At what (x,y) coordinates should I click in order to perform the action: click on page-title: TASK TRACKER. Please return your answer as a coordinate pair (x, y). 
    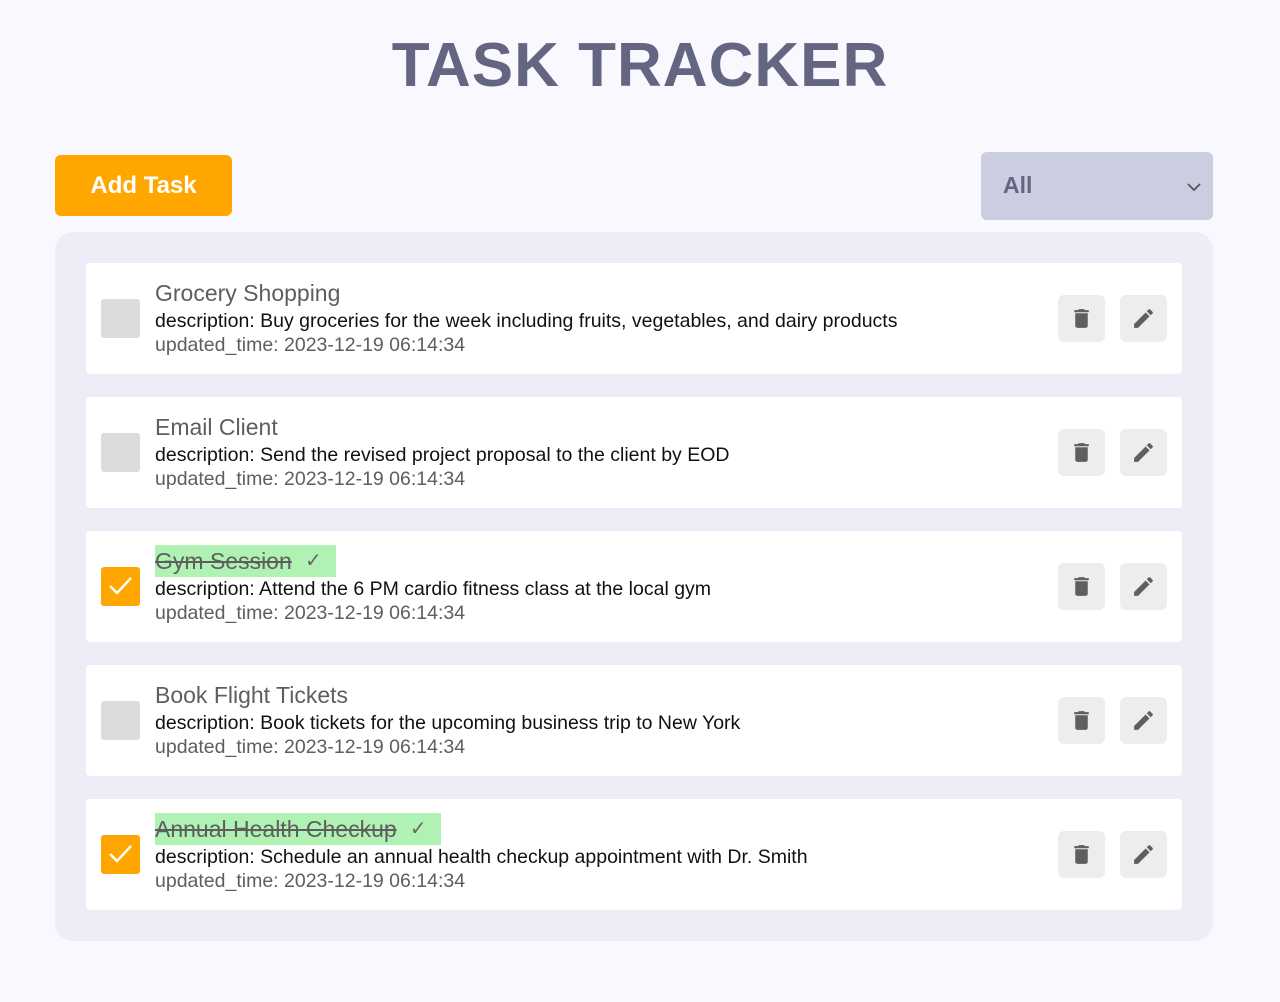
    Looking at the image, I should click on (640, 65).